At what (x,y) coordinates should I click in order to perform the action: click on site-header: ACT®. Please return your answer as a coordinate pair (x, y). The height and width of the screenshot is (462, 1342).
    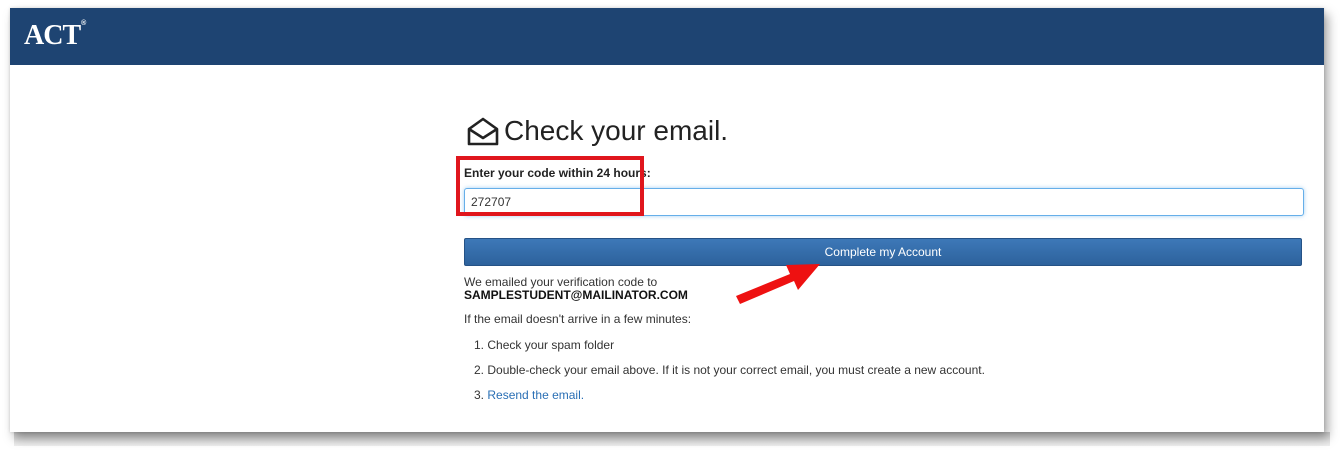
    Looking at the image, I should click on (667, 36).